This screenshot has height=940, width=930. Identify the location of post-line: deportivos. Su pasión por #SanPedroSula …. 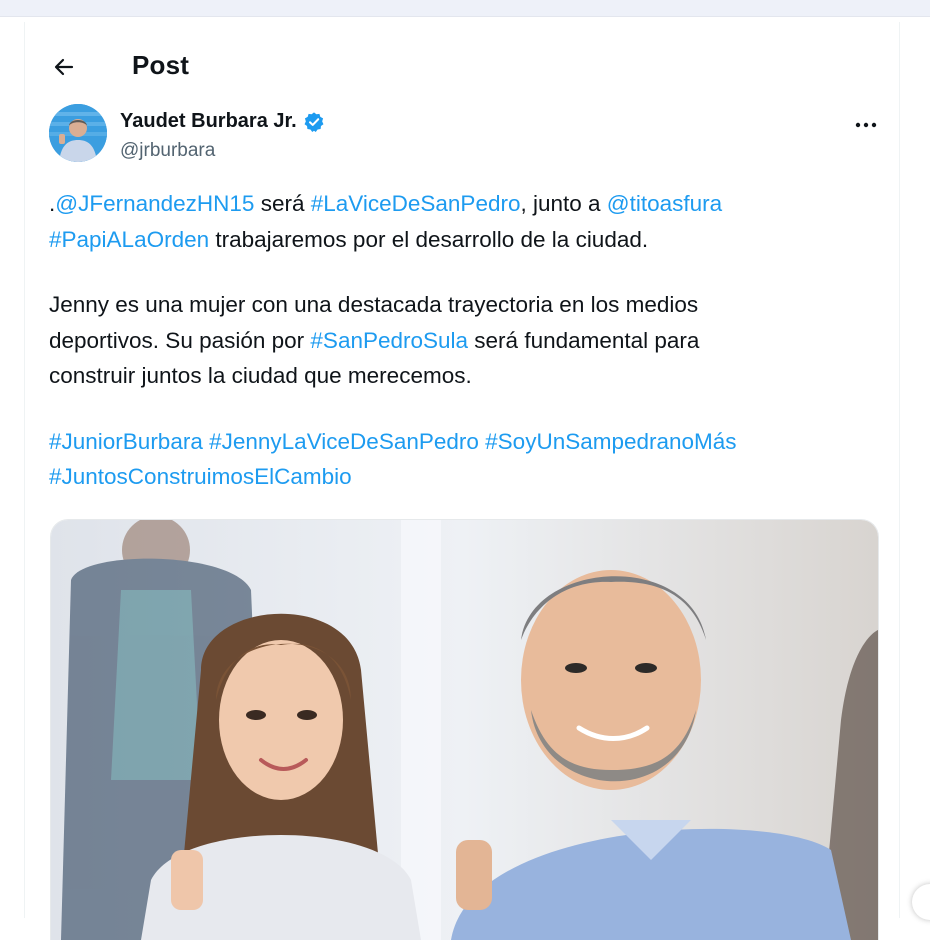
(374, 340).